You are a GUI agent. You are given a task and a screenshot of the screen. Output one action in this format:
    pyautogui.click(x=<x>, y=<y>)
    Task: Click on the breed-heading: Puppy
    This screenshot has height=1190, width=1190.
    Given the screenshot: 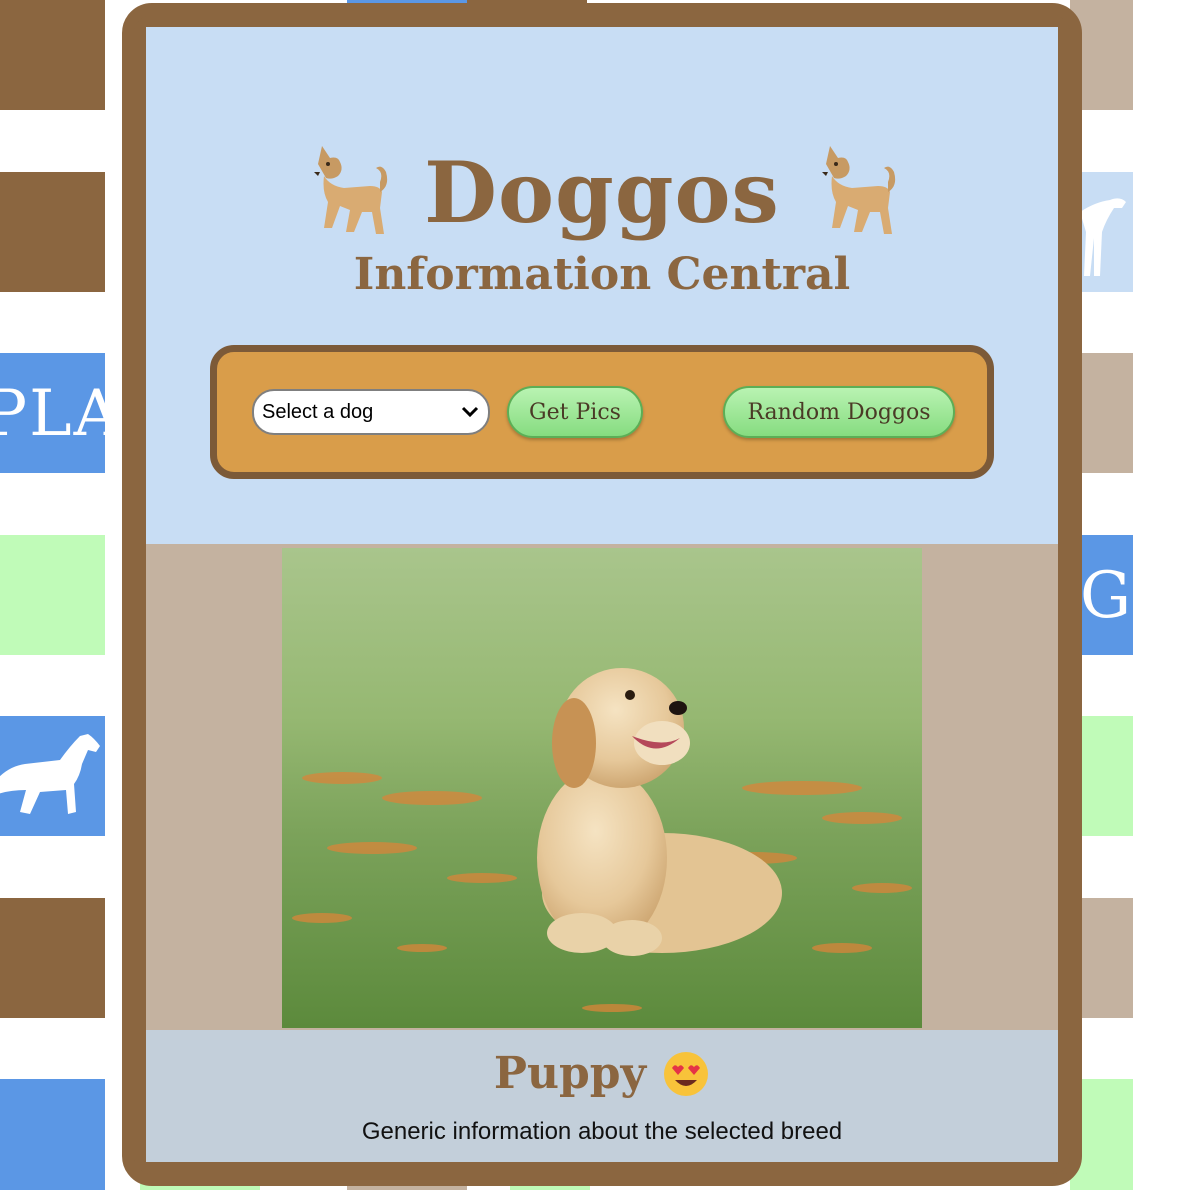 What is the action you would take?
    pyautogui.click(x=602, y=1073)
    